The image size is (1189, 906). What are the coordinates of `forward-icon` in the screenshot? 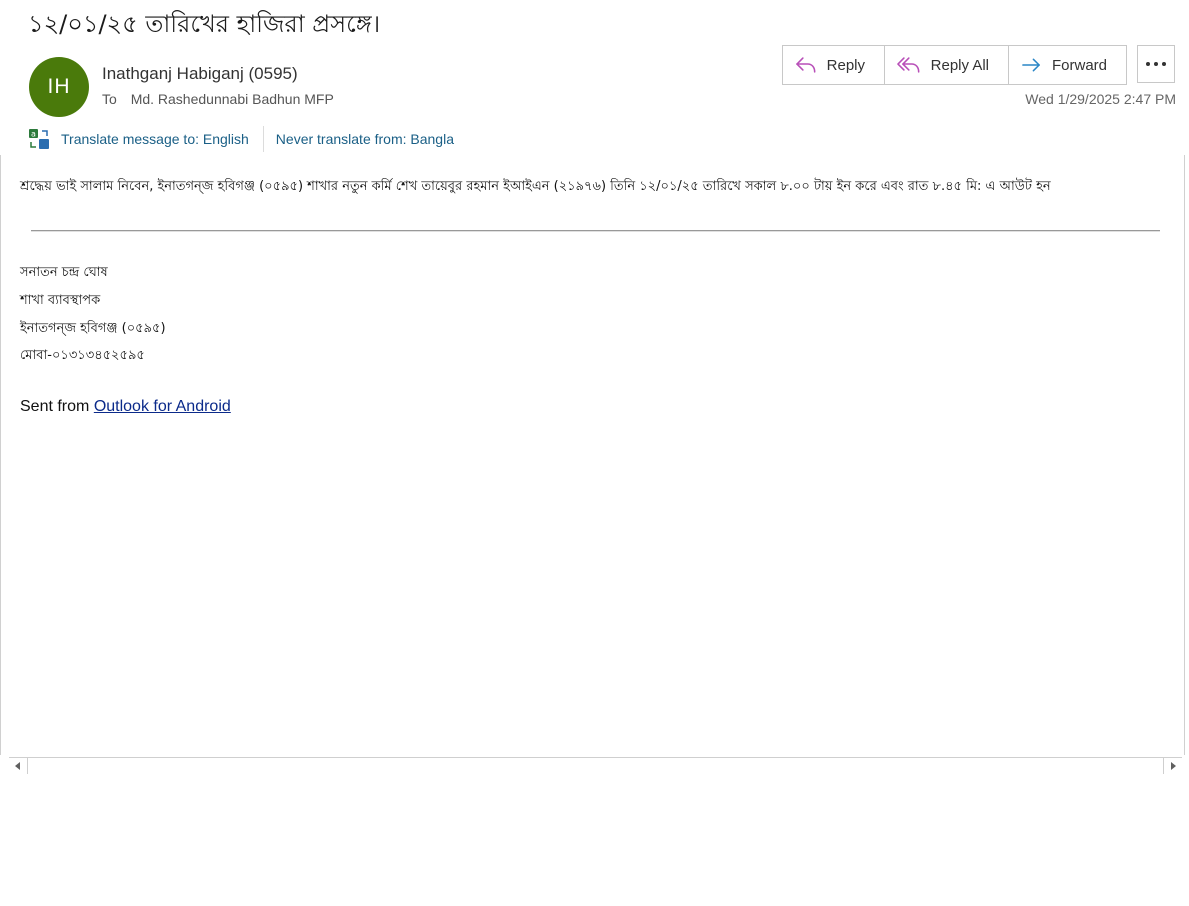 It's located at (1031, 65).